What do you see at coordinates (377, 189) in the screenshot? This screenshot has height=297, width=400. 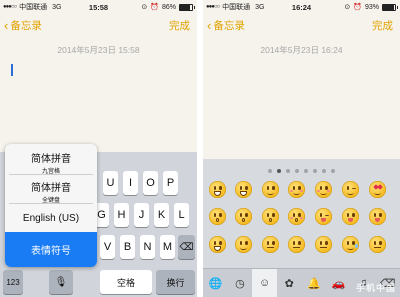 I see `emoji-heart-eyes-icon` at bounding box center [377, 189].